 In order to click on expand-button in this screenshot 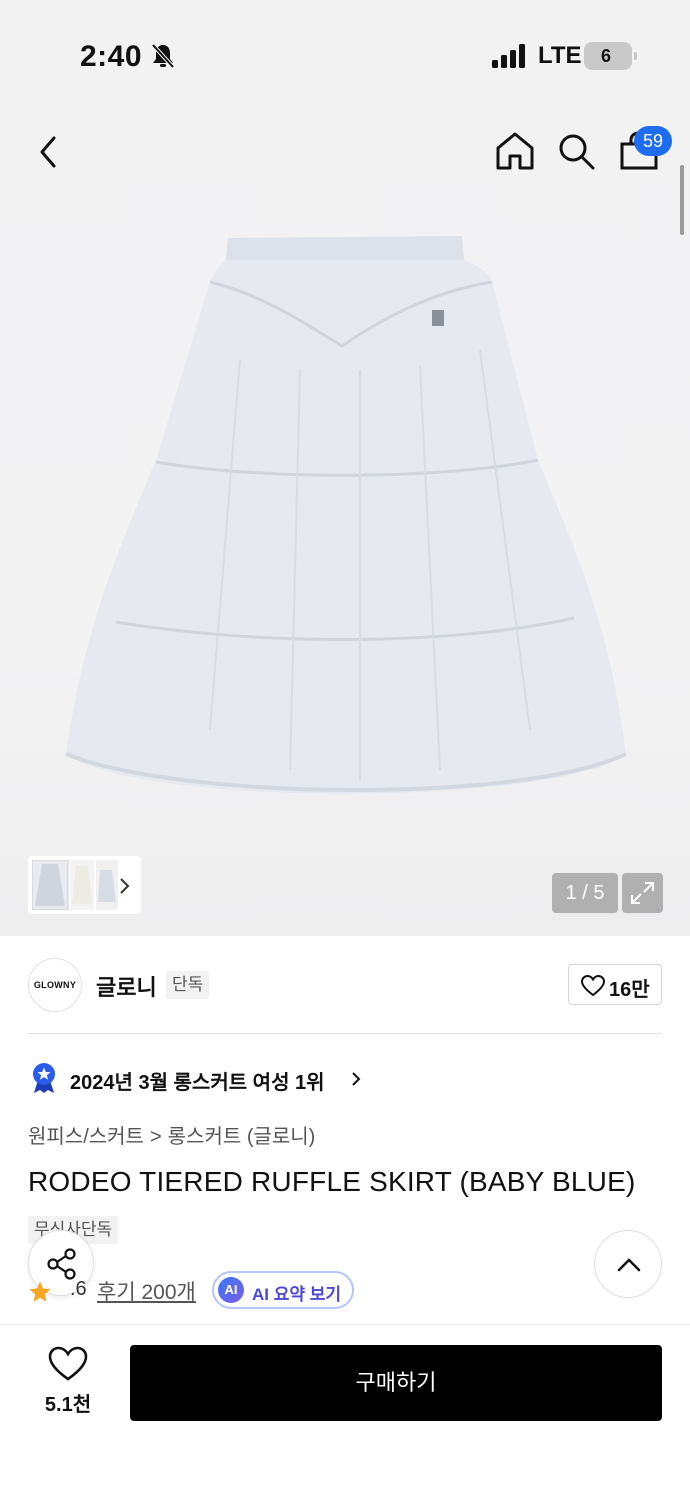, I will do `click(642, 893)`.